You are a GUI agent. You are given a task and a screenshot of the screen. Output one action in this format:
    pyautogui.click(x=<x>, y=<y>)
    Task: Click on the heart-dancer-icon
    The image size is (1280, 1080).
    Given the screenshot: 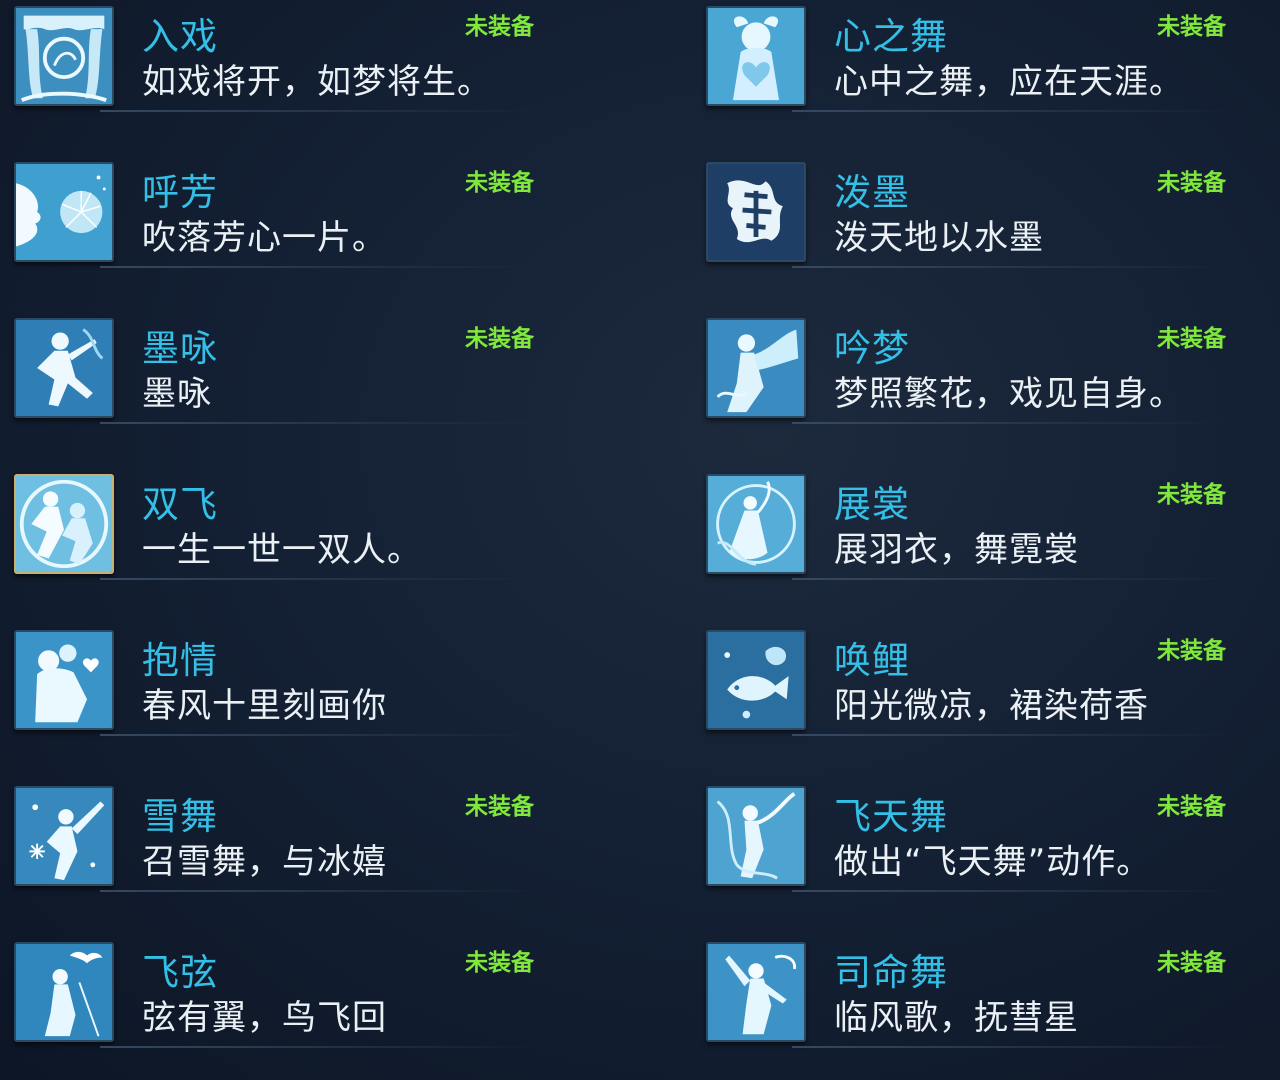 What is the action you would take?
    pyautogui.click(x=756, y=56)
    